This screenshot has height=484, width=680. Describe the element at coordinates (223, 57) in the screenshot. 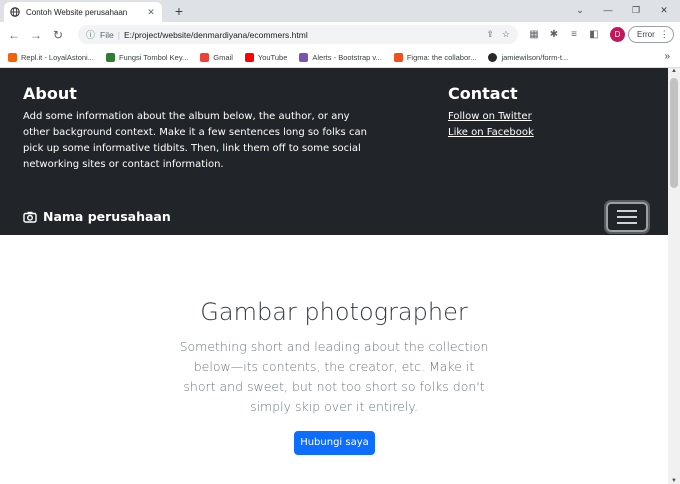

I see `bookmark-label: Gmail` at that location.